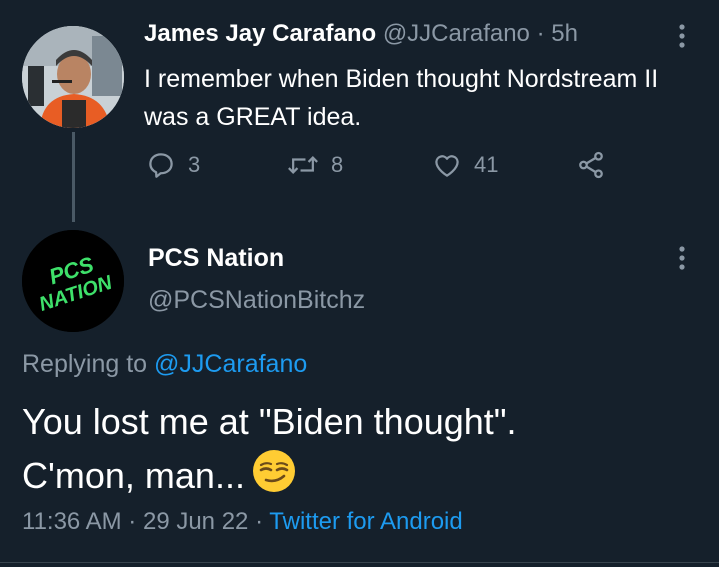 The height and width of the screenshot is (567, 719). I want to click on avatar-photo, so click(73, 77).